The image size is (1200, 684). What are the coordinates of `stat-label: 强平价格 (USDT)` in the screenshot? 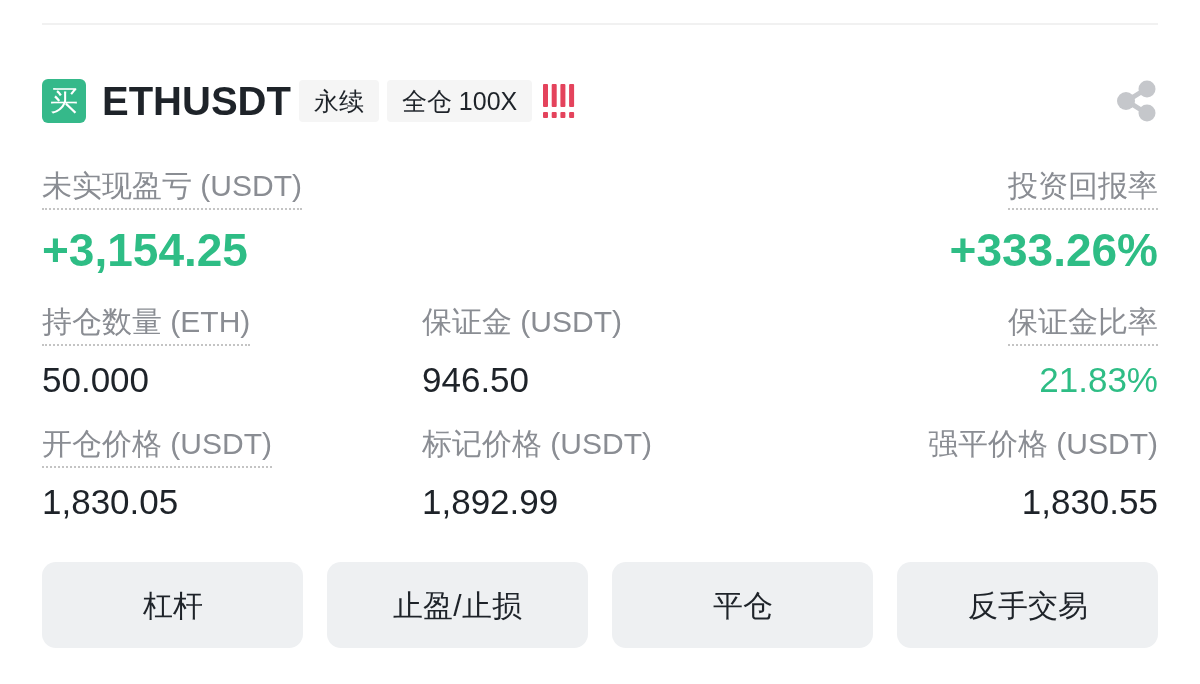 It's located at (1043, 444).